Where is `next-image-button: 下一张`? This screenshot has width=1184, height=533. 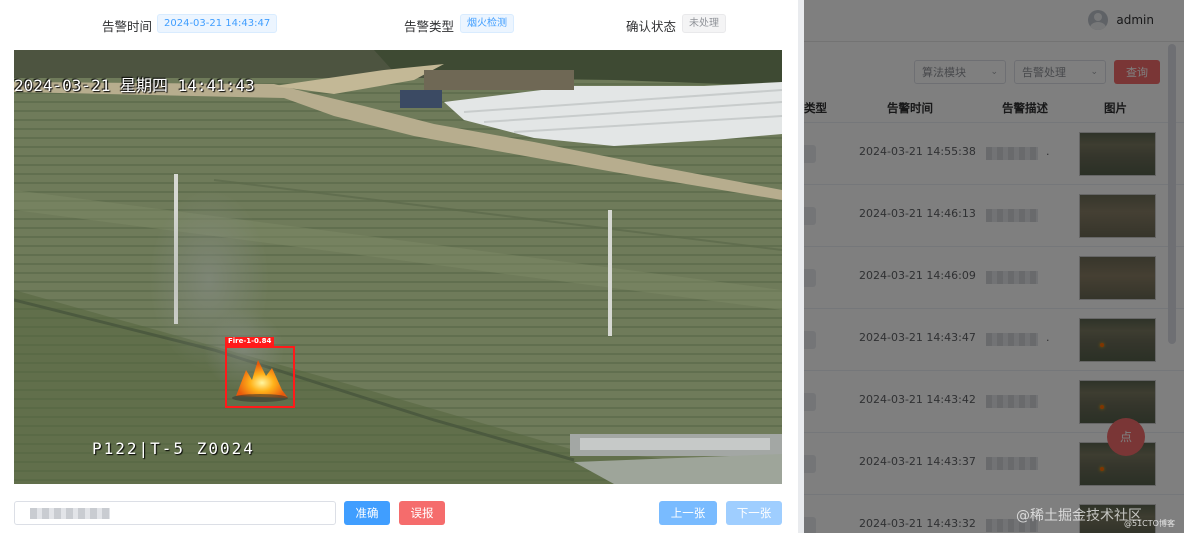 next-image-button: 下一张 is located at coordinates (754, 513).